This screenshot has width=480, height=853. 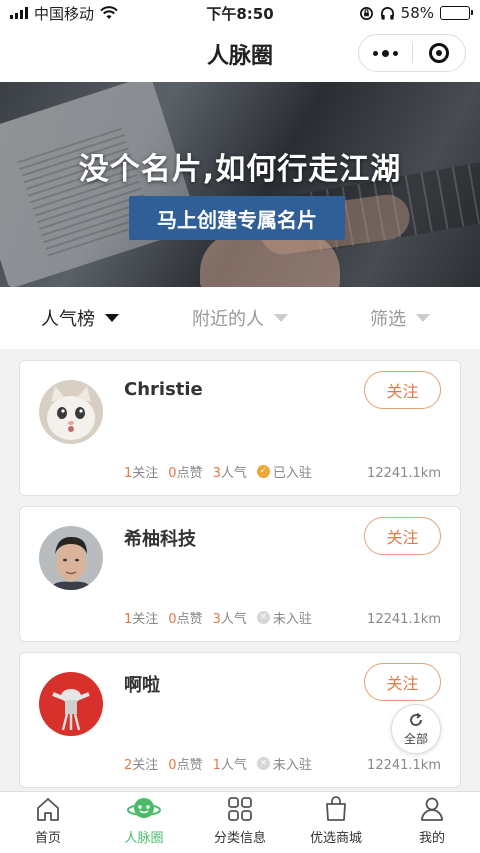 What do you see at coordinates (144, 838) in the screenshot?
I see `tab-label: 人脉圈` at bounding box center [144, 838].